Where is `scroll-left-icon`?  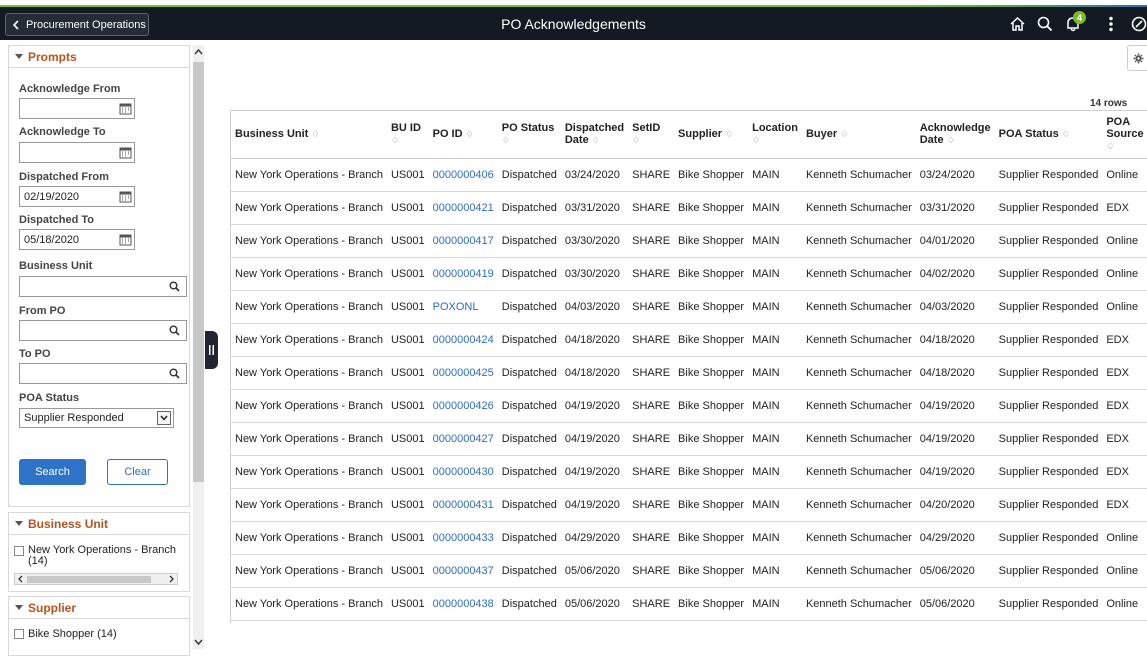 scroll-left-icon is located at coordinates (20, 579).